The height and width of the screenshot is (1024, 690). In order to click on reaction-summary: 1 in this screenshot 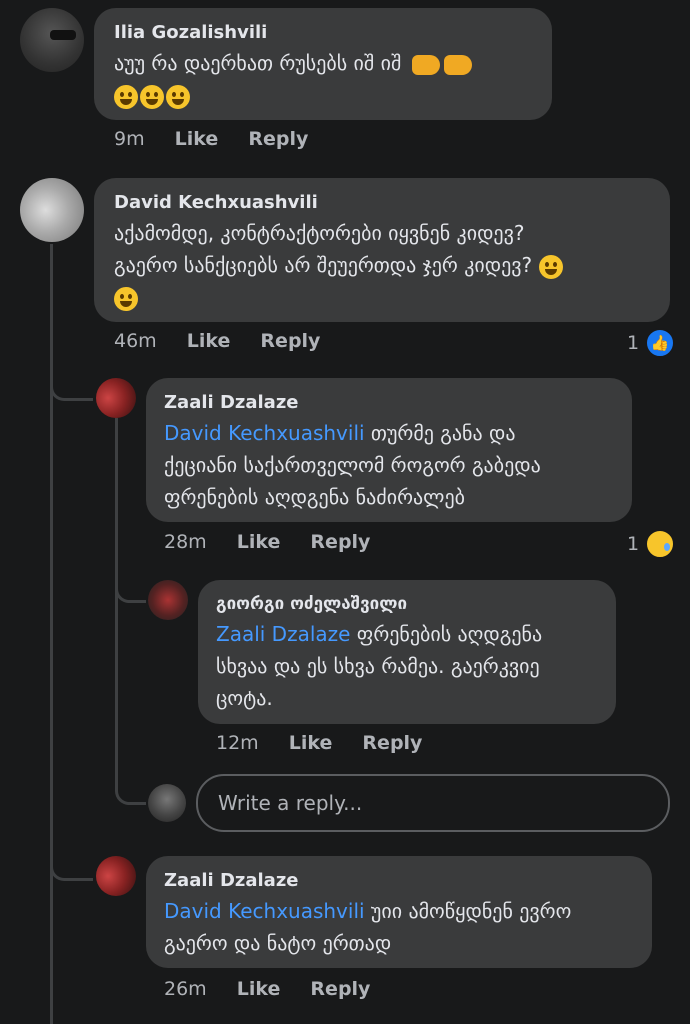, I will do `click(651, 544)`.